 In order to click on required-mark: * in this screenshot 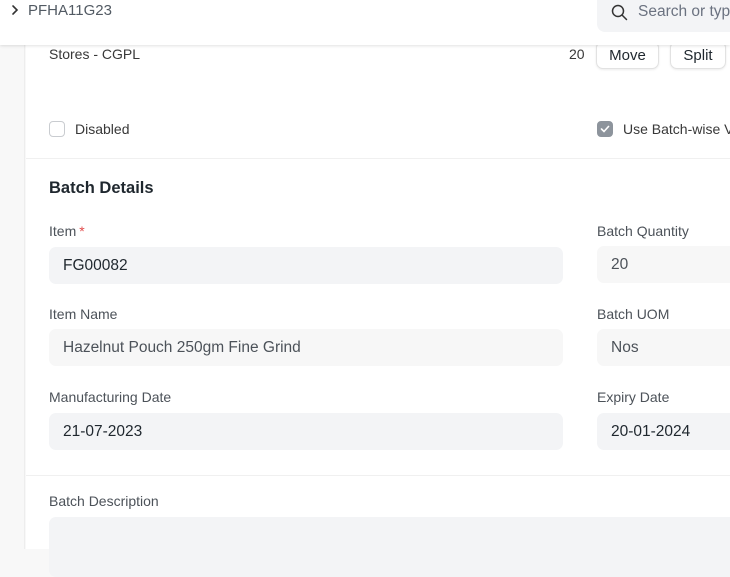, I will do `click(82, 231)`.